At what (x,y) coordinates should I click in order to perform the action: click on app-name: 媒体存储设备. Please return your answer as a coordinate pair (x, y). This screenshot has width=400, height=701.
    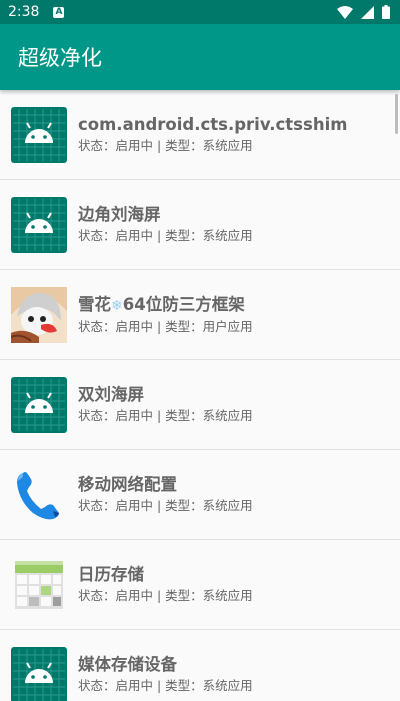
    Looking at the image, I should click on (127, 664).